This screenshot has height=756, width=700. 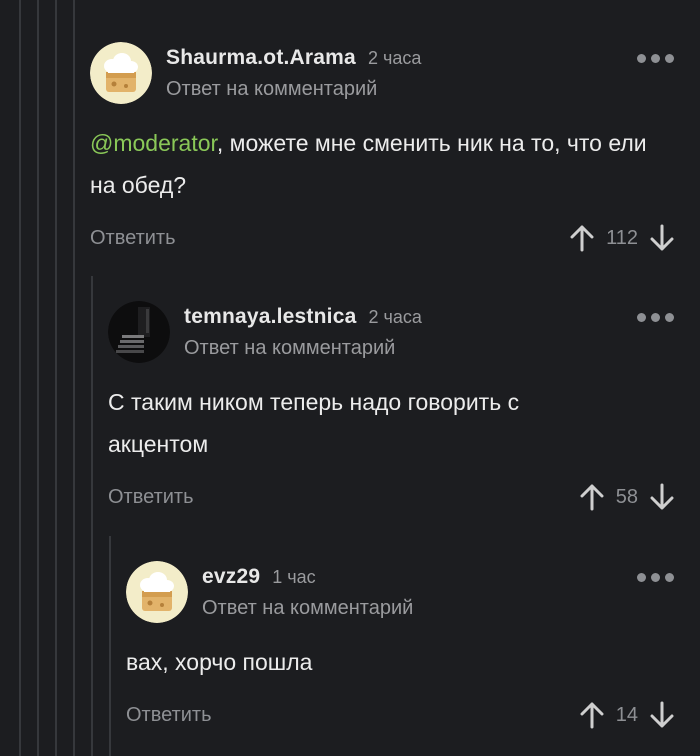 I want to click on vote-score: 58, so click(x=626, y=496).